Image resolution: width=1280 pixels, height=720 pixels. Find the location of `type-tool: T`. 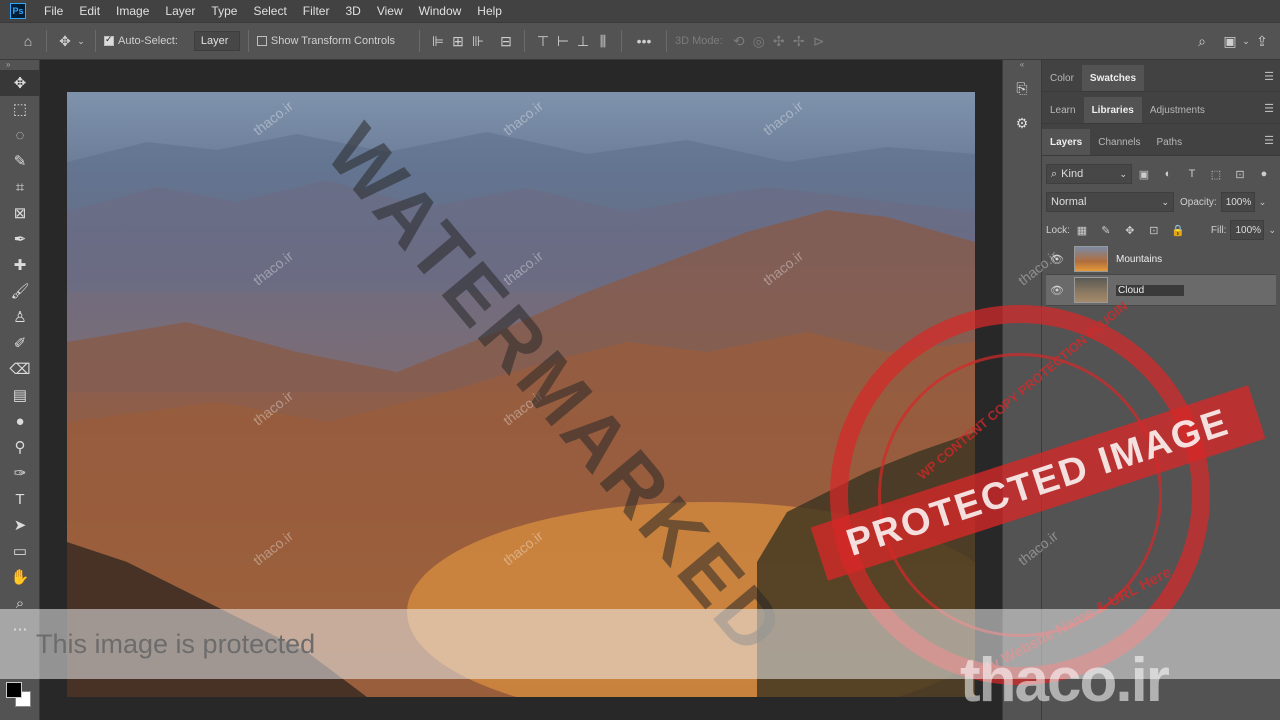

type-tool: T is located at coordinates (20, 499).